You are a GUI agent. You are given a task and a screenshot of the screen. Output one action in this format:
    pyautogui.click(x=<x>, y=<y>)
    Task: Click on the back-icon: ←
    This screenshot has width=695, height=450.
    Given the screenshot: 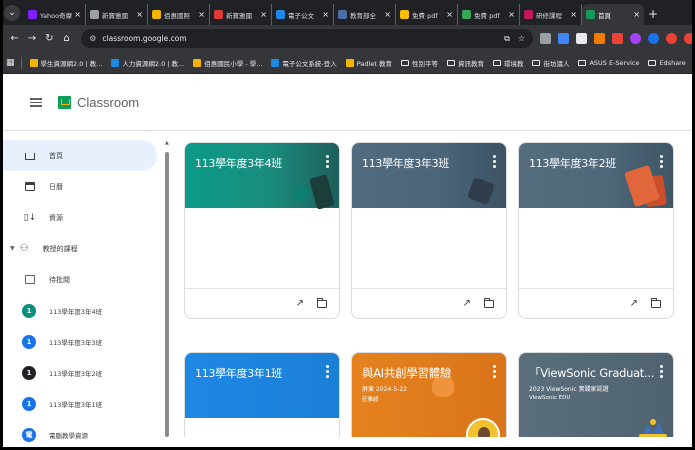 What is the action you would take?
    pyautogui.click(x=14, y=38)
    